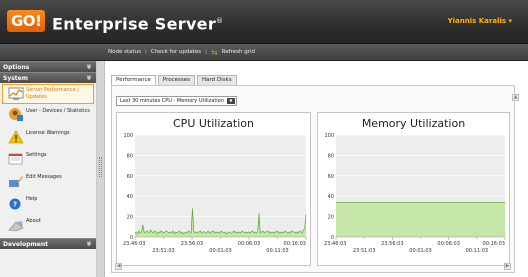 The width and height of the screenshot is (528, 277). Describe the element at coordinates (16, 114) in the screenshot. I see `user-devices-icon` at that location.